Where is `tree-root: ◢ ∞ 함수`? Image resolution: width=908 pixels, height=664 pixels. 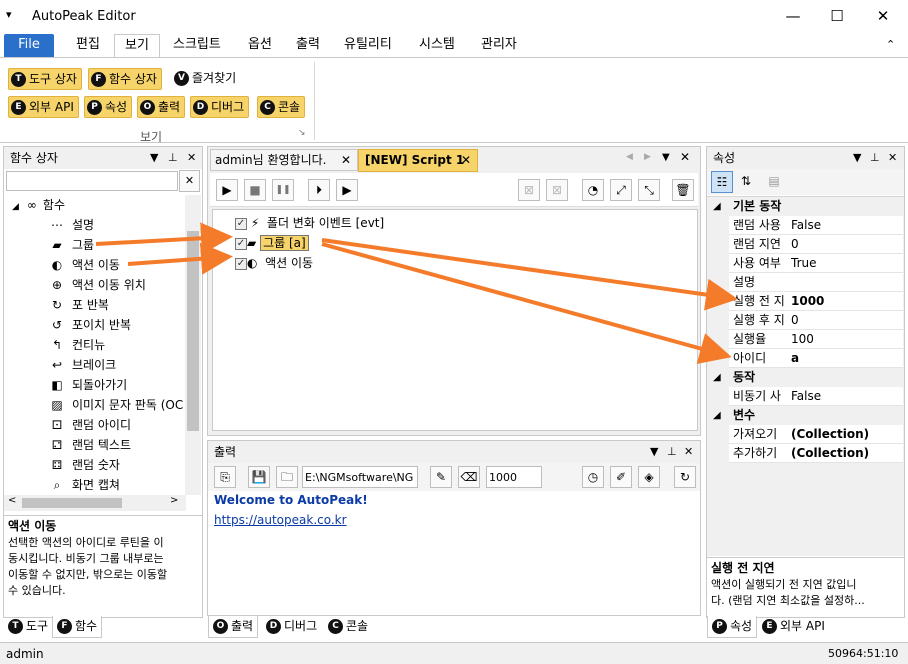
tree-root: ◢ ∞ 함수 is located at coordinates (38, 205).